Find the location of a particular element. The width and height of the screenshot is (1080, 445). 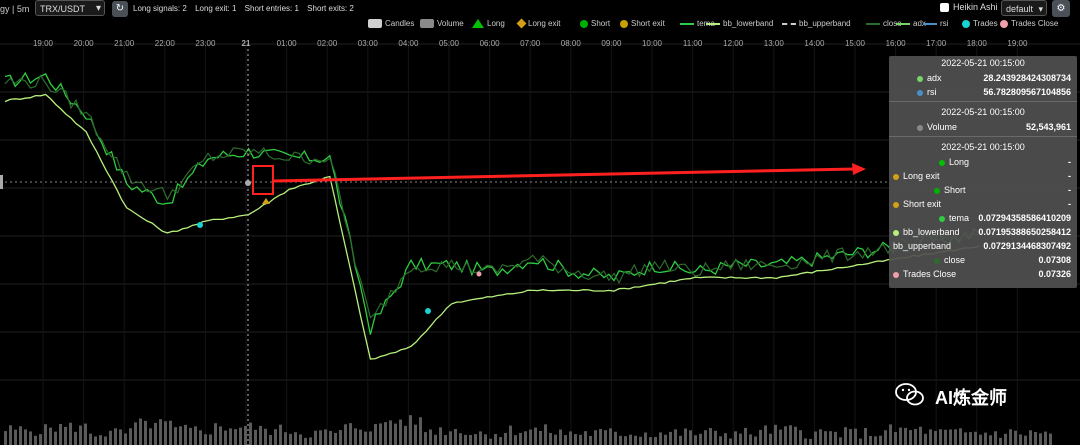

legend-item-rsi: rsi is located at coordinates (935, 24).